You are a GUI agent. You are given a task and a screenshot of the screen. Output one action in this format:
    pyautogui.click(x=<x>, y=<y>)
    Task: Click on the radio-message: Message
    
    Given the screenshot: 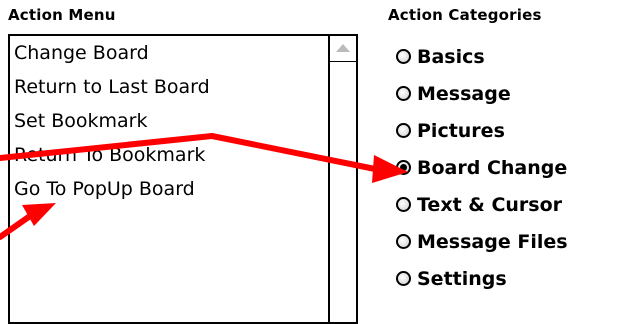 What is the action you would take?
    pyautogui.click(x=482, y=93)
    